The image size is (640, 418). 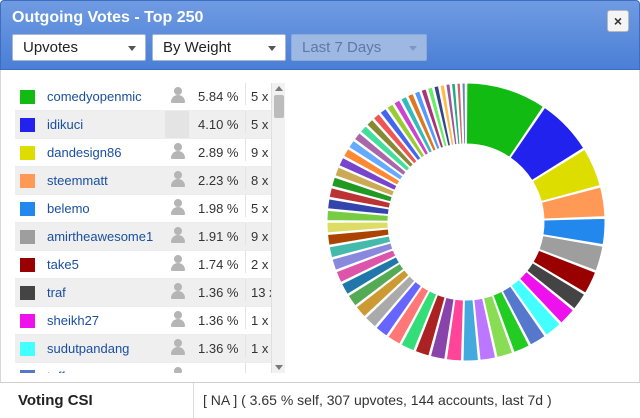 What do you see at coordinates (94, 96) in the screenshot?
I see `account-name-link: comedyopenmic` at bounding box center [94, 96].